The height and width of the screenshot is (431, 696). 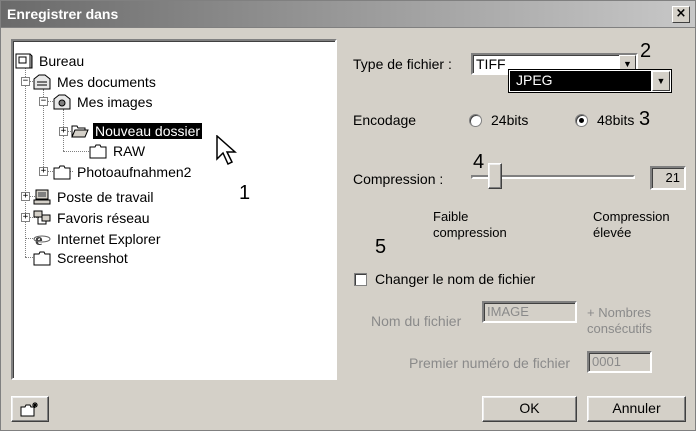 I want to click on tree-item-photoaufnahmen2: Photoaufnahmen2, so click(x=123, y=172).